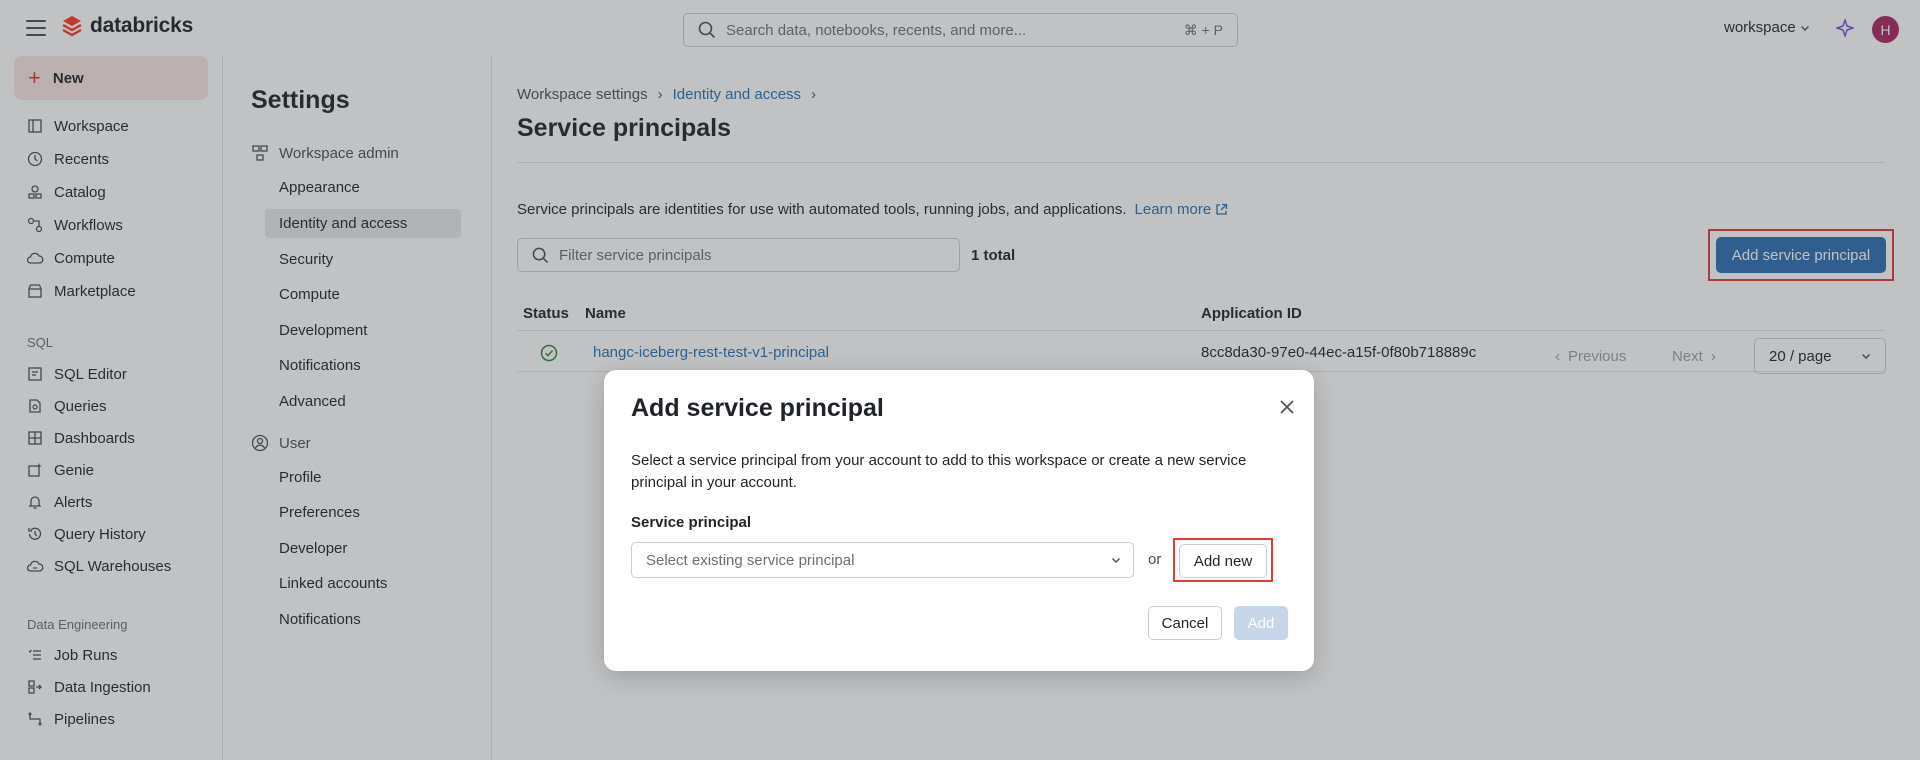 This screenshot has height=760, width=1920. I want to click on service-principal-label: Service principal, so click(691, 522).